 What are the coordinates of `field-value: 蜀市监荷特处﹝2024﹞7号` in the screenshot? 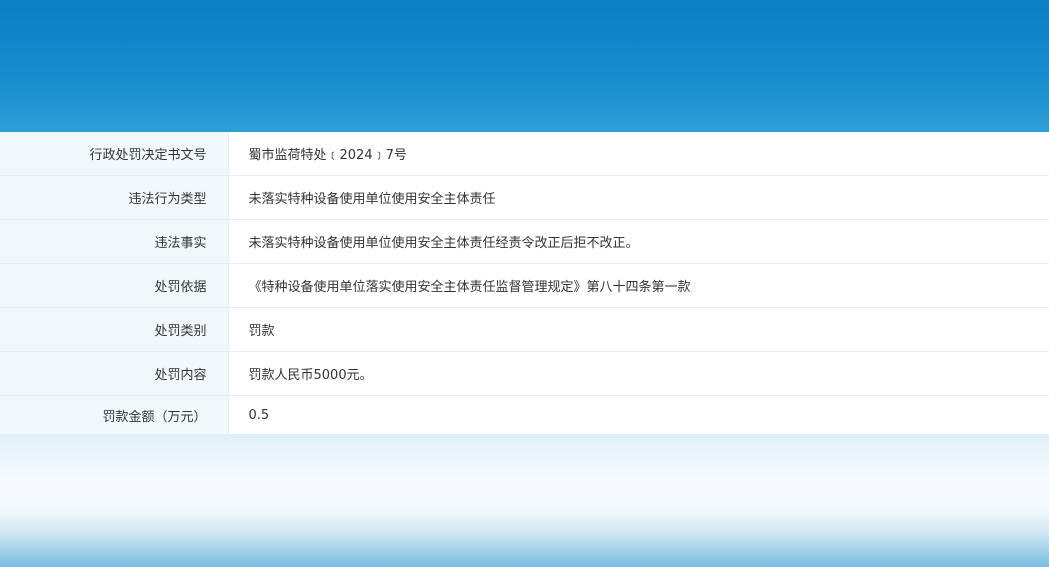 It's located at (638, 154).